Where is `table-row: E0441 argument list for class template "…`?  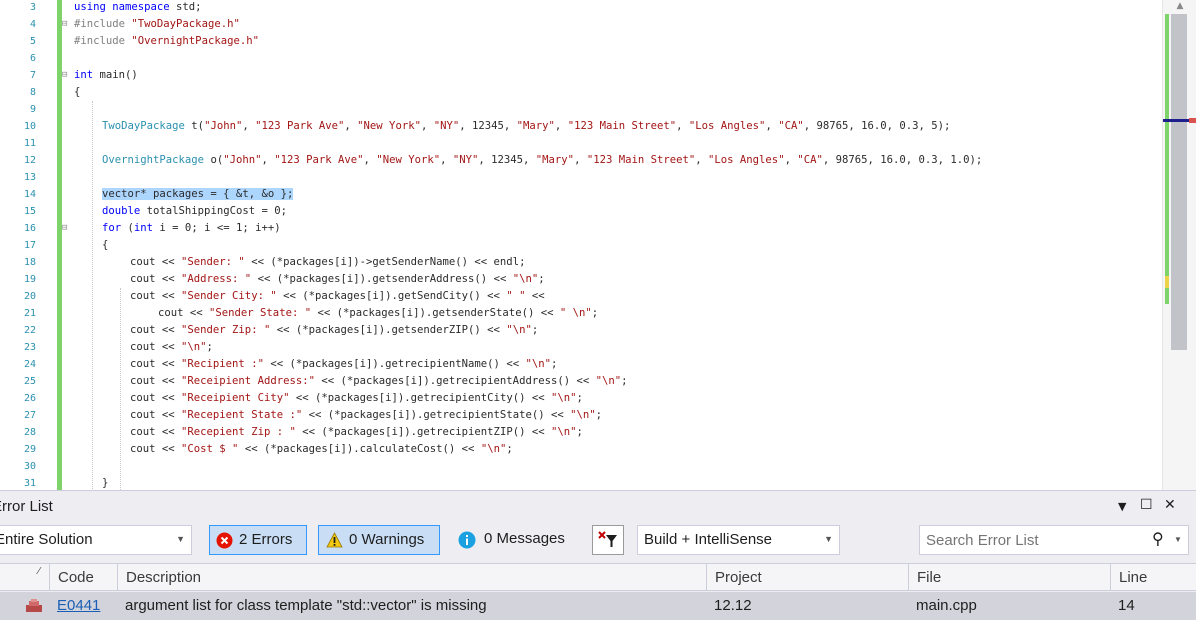
table-row: E0441 argument list for class template "… is located at coordinates (598, 606).